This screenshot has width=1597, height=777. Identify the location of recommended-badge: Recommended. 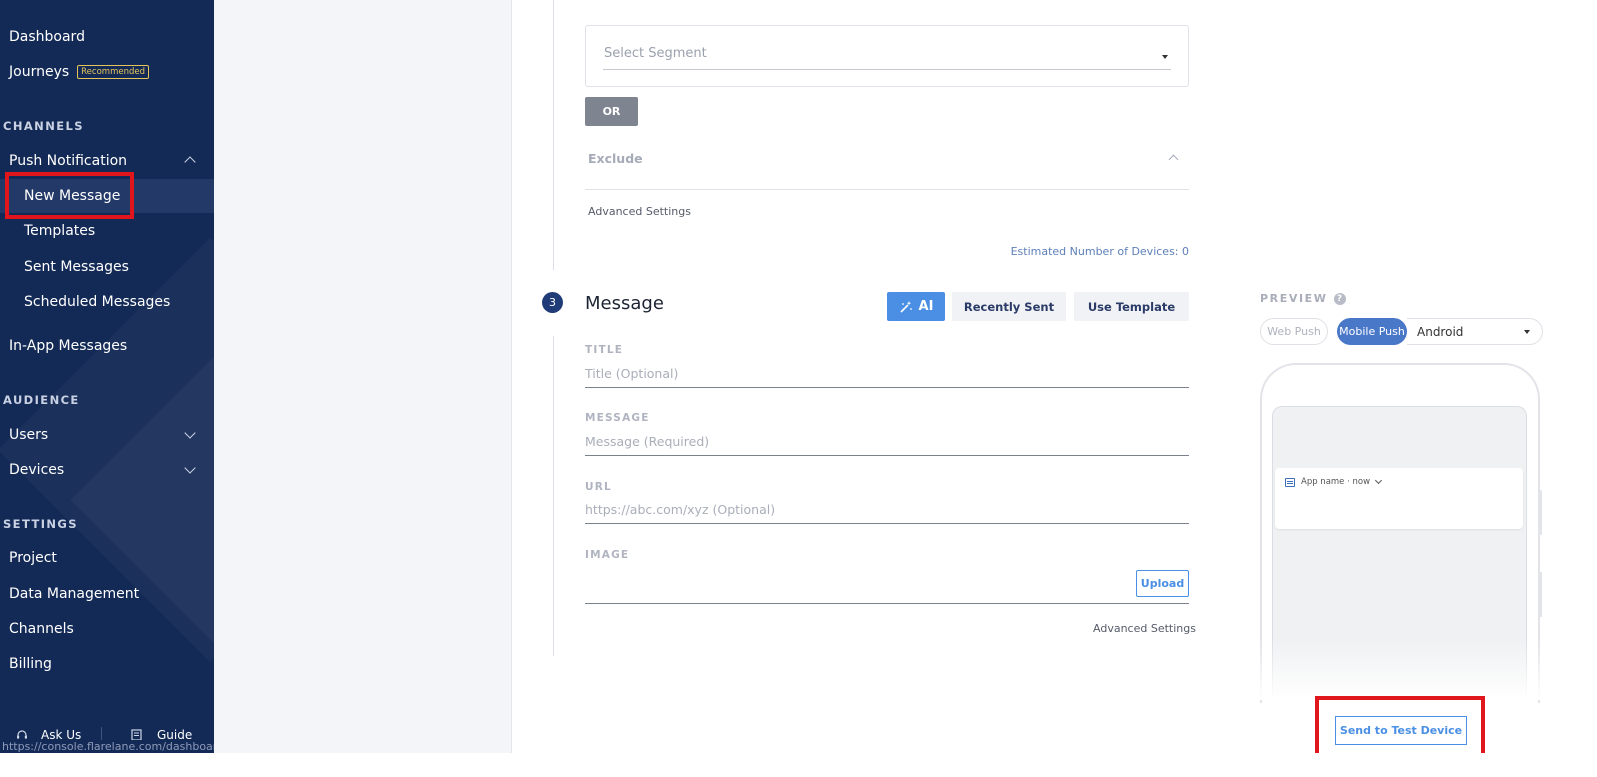
(113, 72).